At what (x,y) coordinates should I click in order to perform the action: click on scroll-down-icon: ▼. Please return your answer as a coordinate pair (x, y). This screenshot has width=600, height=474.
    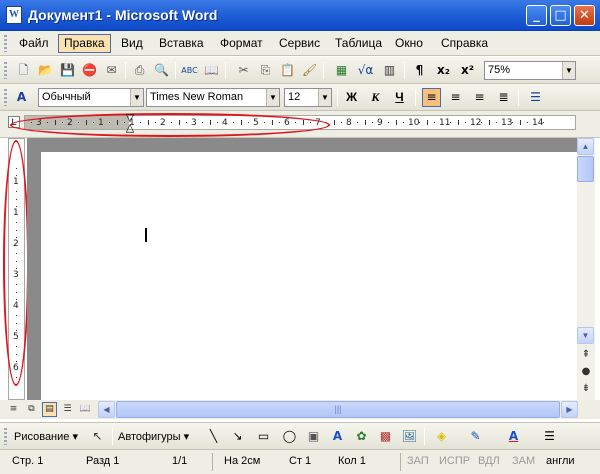
    Looking at the image, I should click on (585, 335).